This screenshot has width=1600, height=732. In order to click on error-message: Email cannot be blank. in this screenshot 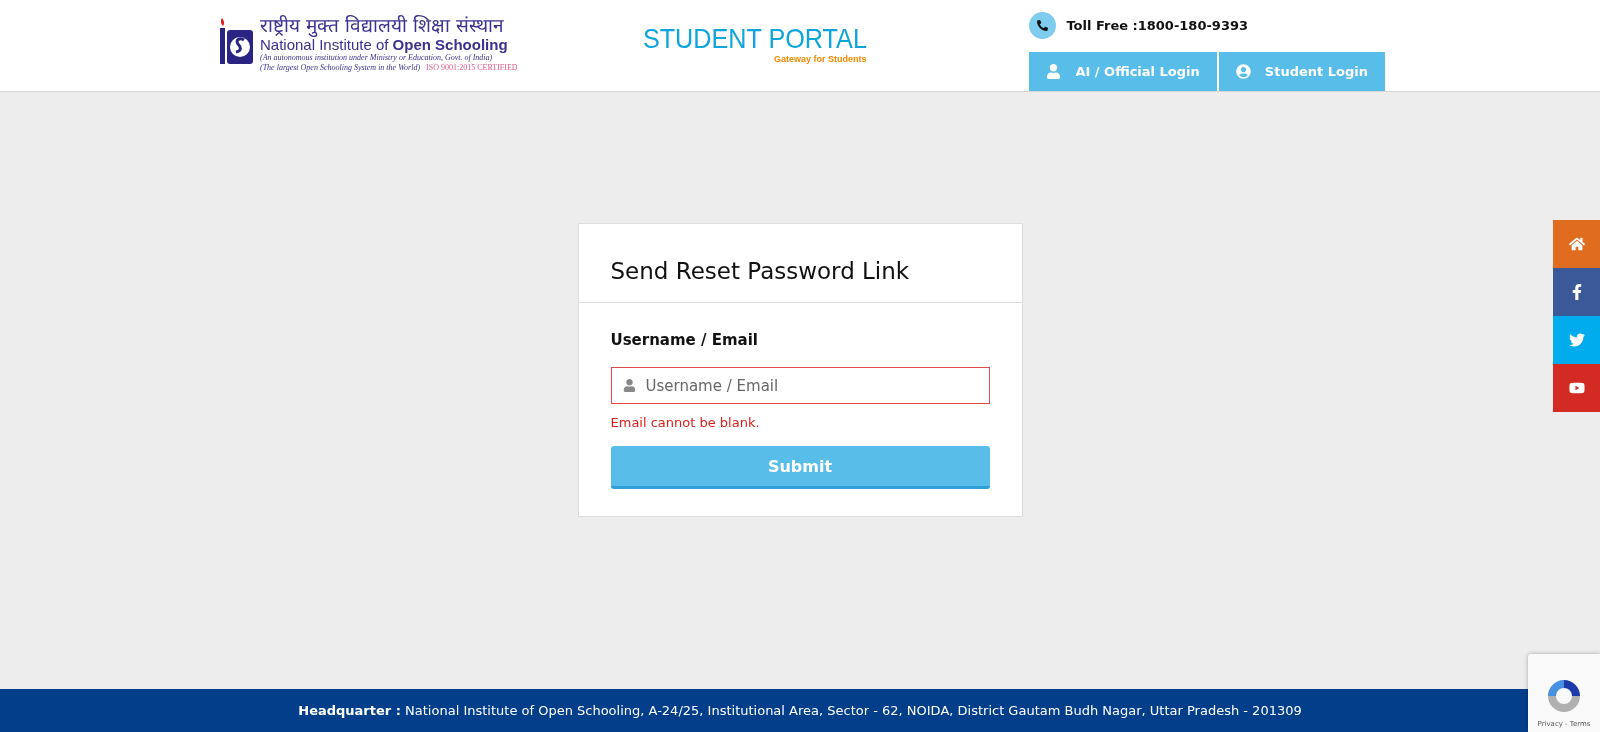, I will do `click(685, 422)`.